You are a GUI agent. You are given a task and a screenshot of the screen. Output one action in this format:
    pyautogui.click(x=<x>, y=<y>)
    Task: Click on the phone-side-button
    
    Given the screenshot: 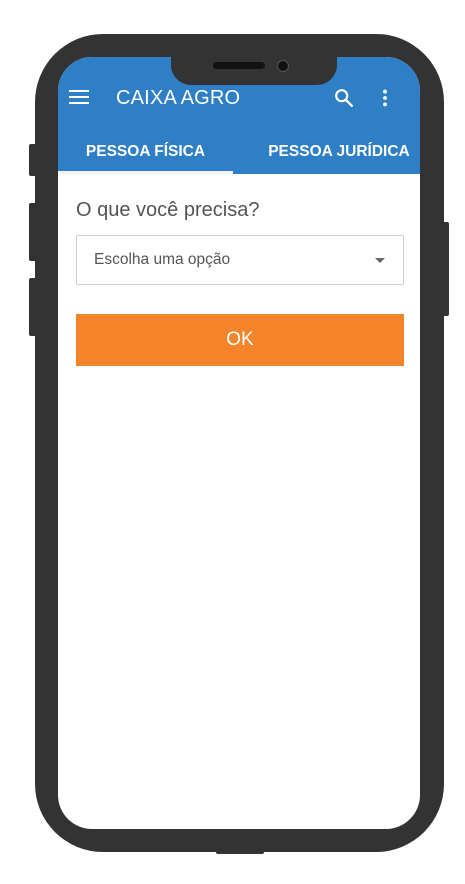 What is the action you would take?
    pyautogui.click(x=33, y=160)
    